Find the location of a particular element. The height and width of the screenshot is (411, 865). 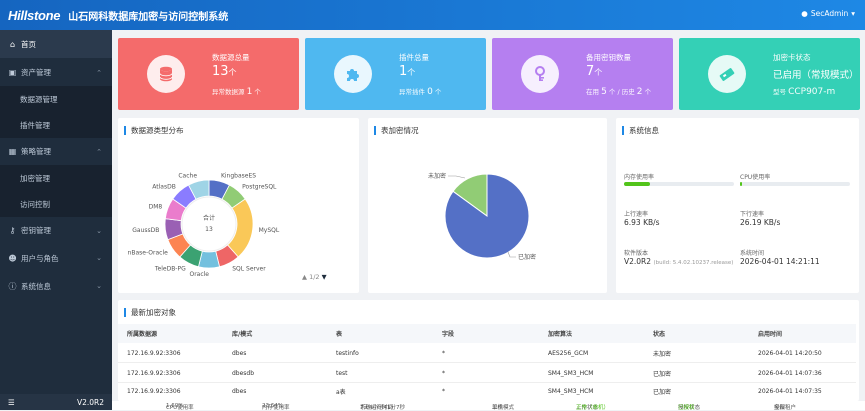

sidebar-item-assets: ▣ 资产管理 ⌃ is located at coordinates (56, 72).